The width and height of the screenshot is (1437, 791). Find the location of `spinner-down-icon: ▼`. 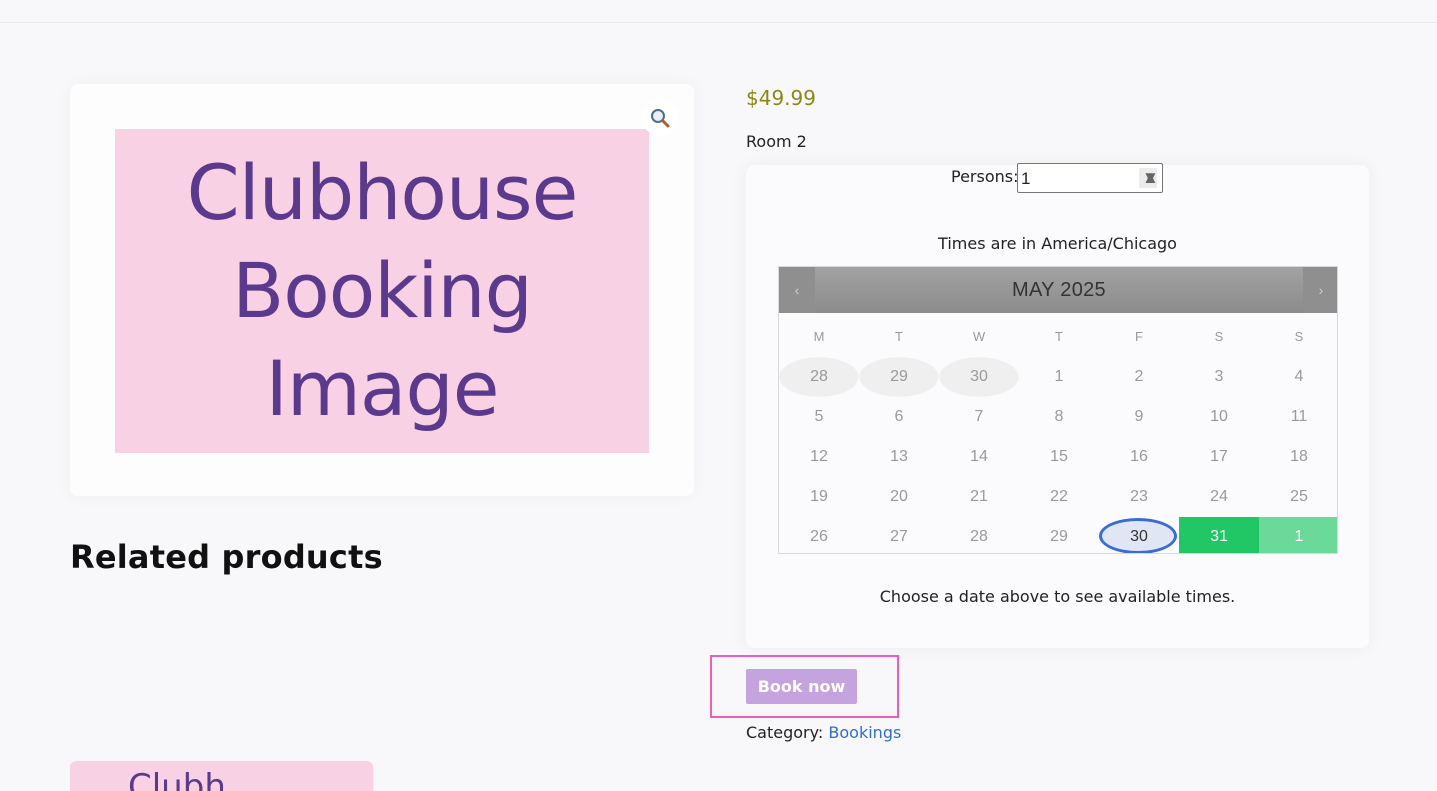

spinner-down-icon: ▼ is located at coordinates (1150, 177).